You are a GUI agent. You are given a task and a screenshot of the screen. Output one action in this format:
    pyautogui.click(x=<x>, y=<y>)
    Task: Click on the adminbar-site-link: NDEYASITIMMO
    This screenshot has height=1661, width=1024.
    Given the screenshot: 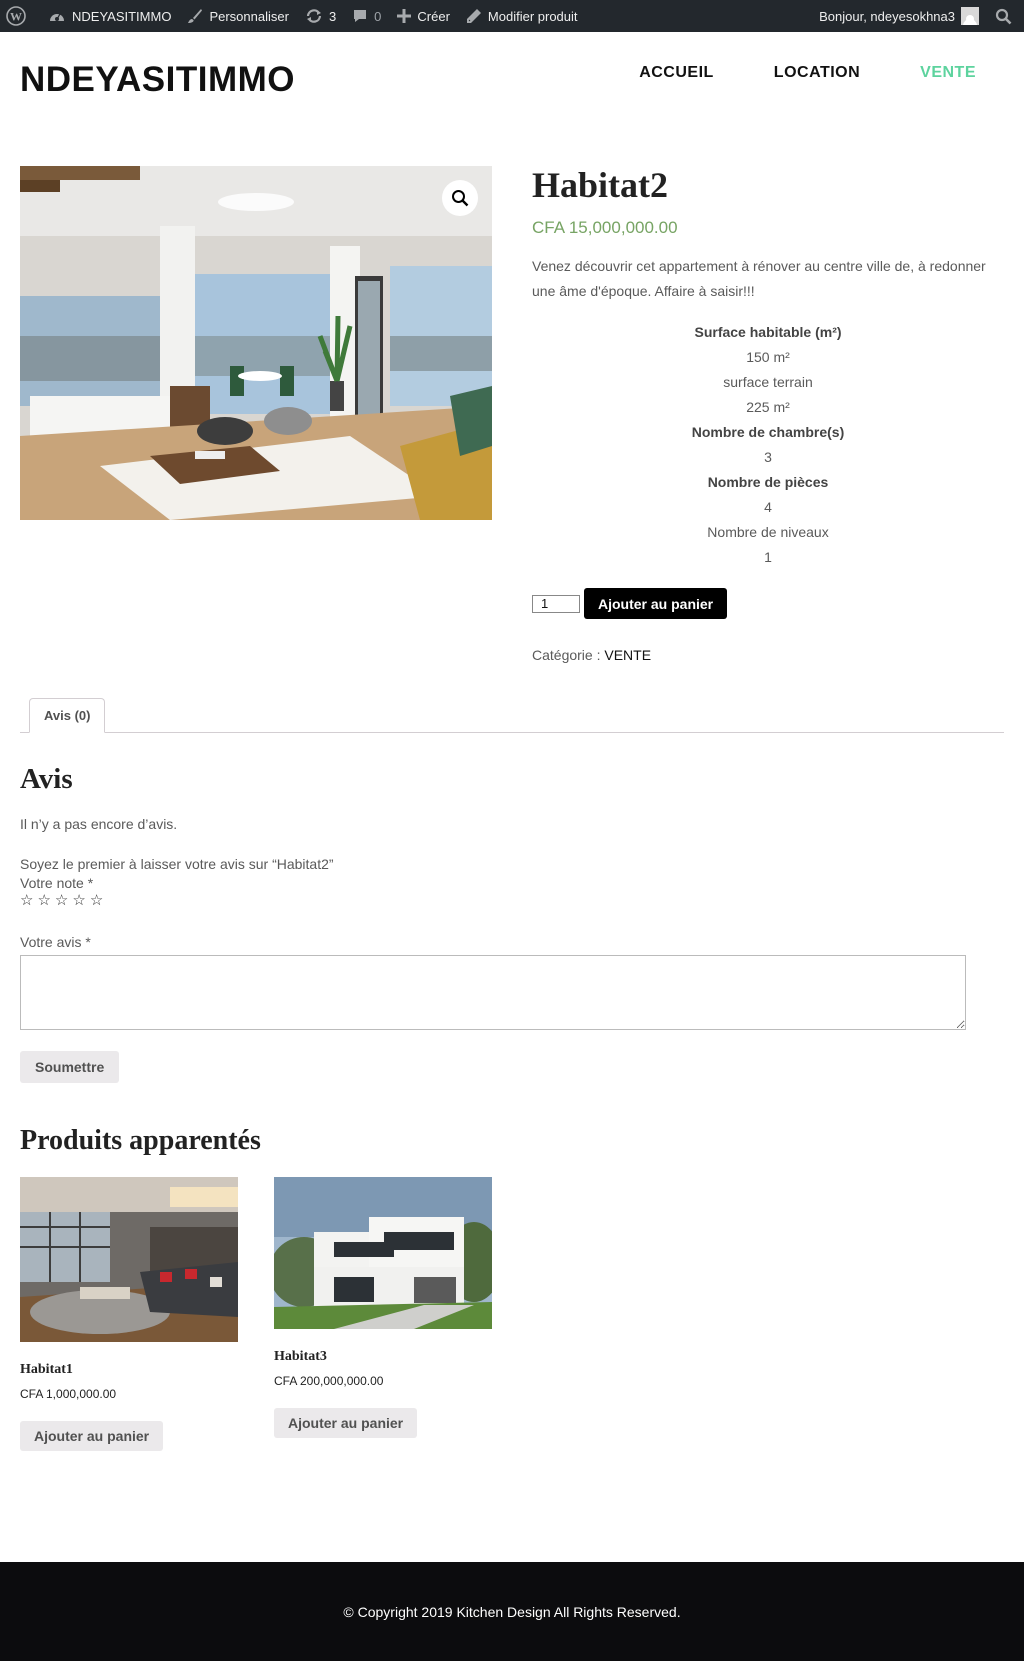 What is the action you would take?
    pyautogui.click(x=109, y=16)
    